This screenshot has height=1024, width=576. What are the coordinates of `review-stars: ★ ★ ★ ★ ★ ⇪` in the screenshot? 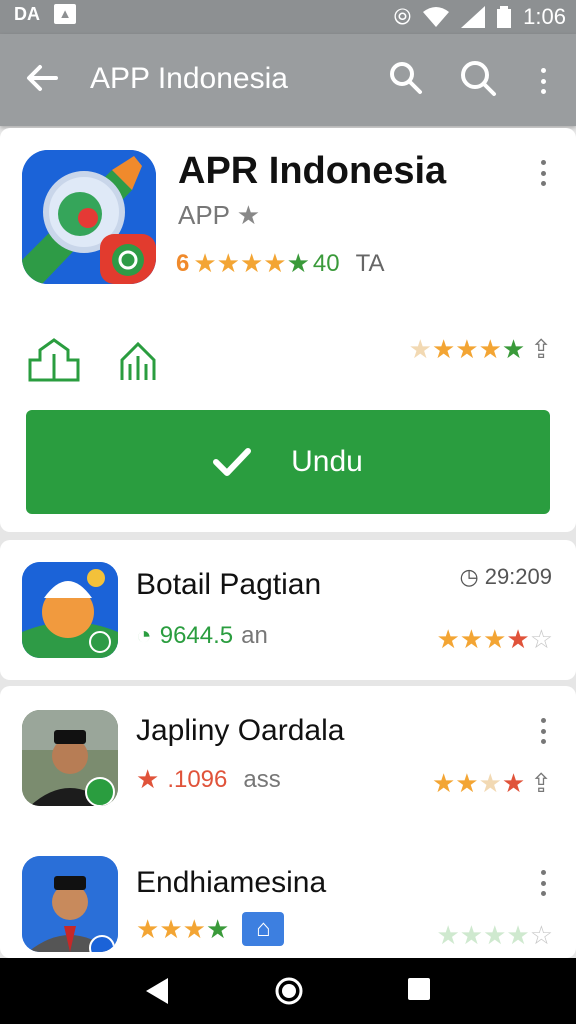 It's located at (480, 349).